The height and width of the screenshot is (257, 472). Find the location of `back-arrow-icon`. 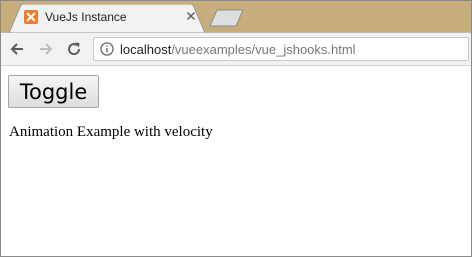

back-arrow-icon is located at coordinates (17, 49).